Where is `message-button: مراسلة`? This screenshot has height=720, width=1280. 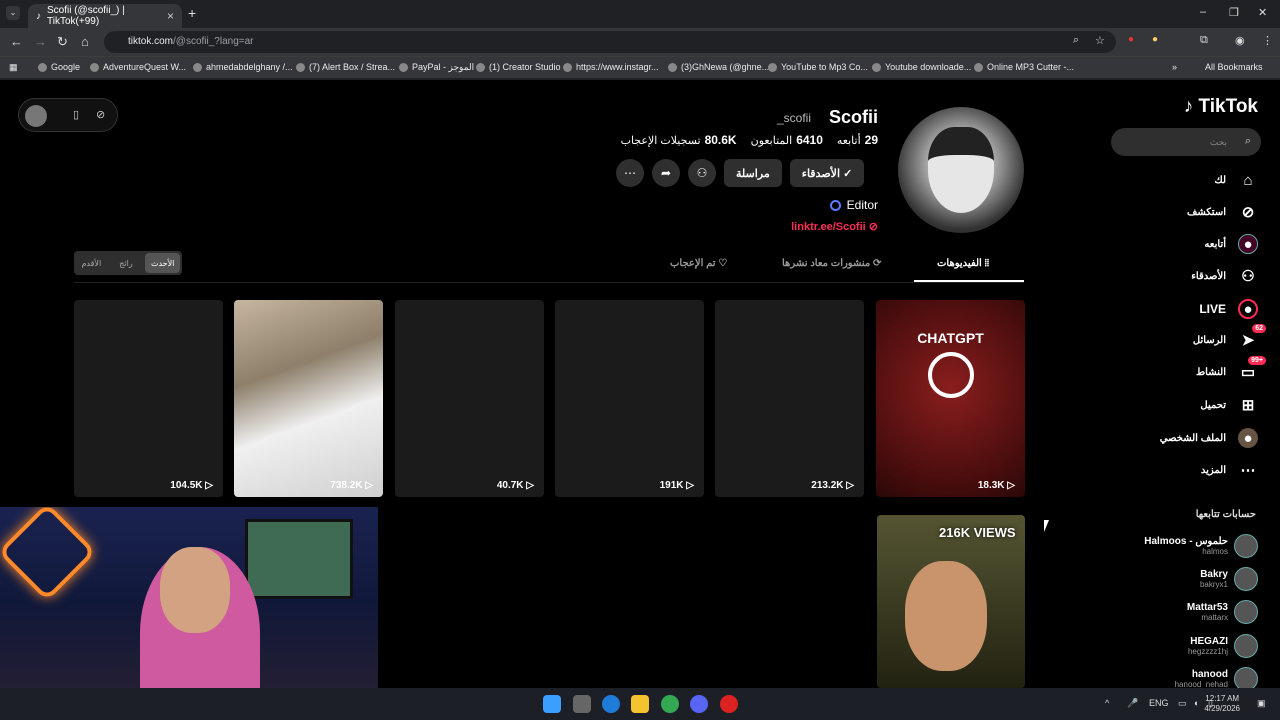
message-button: مراسلة is located at coordinates (753, 173).